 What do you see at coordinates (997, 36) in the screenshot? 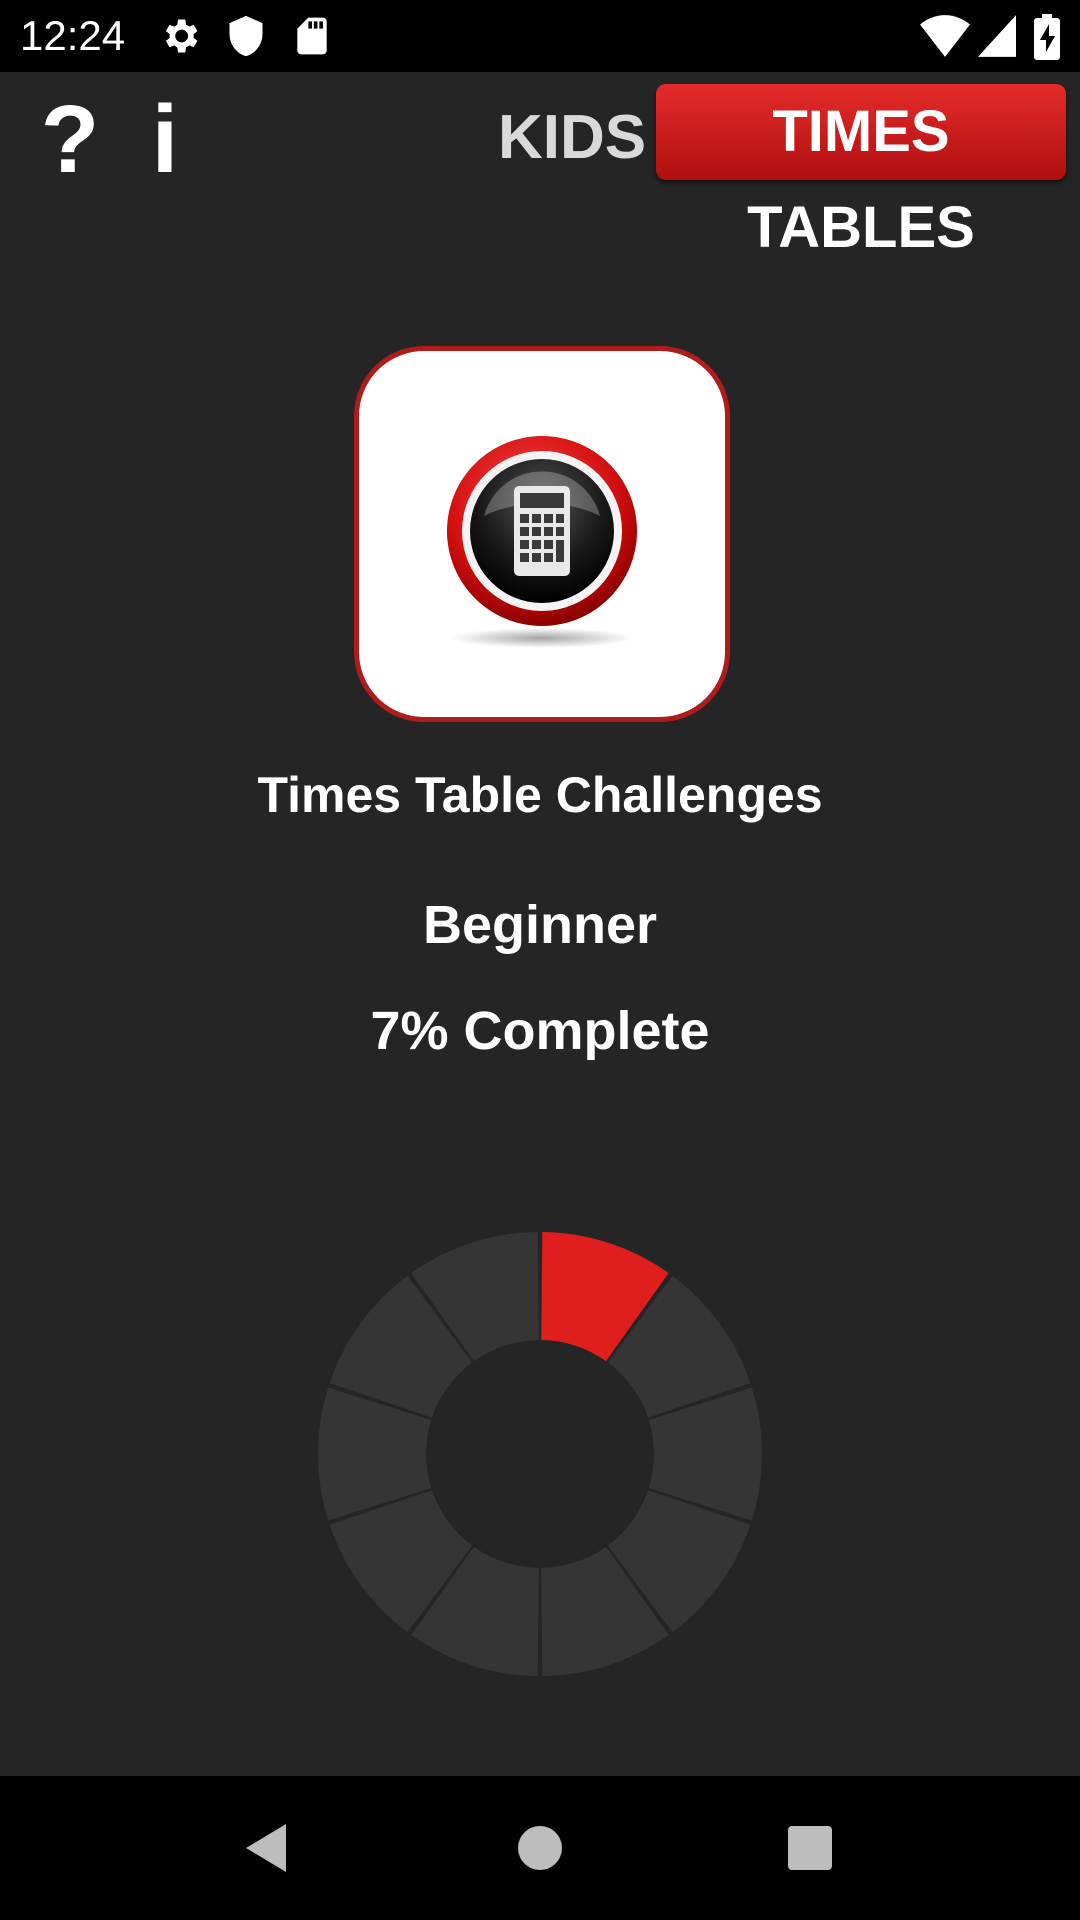
I see `signal-icon` at bounding box center [997, 36].